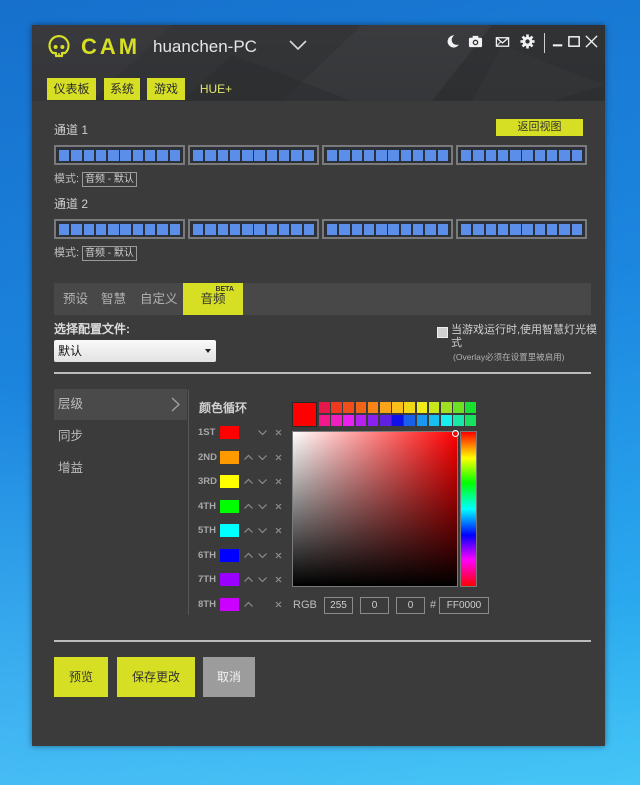 This screenshot has height=785, width=640. What do you see at coordinates (135, 351) in the screenshot?
I see `profile-select: 默认` at bounding box center [135, 351].